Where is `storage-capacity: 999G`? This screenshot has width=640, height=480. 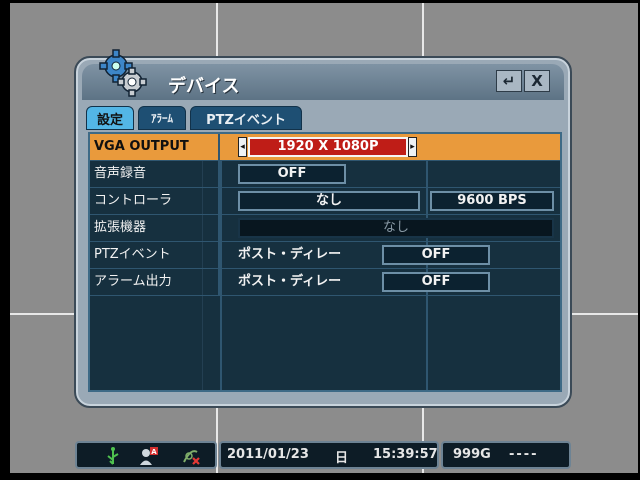 storage-capacity: 999G is located at coordinates (472, 454).